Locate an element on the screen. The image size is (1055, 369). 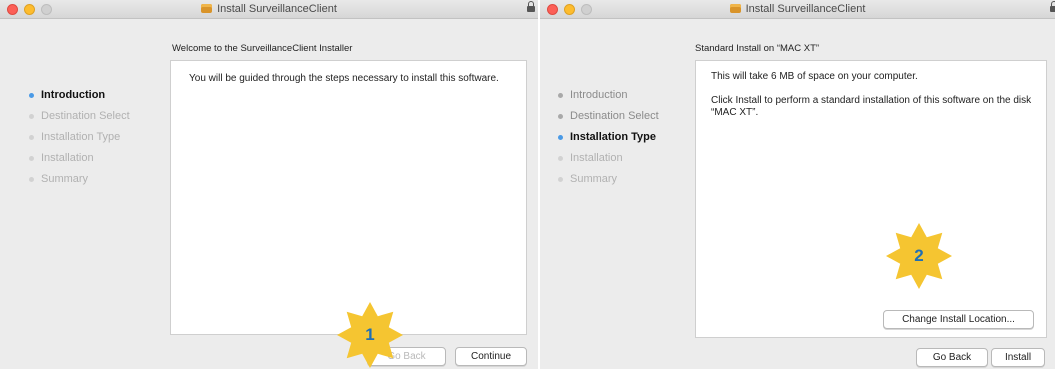
continue-button: Continue is located at coordinates (491, 356).